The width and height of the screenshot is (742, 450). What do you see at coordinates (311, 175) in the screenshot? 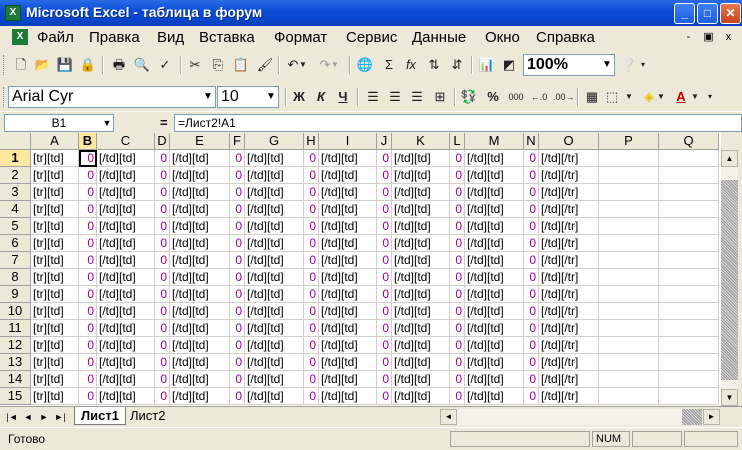
I see `cell-h2: 0` at bounding box center [311, 175].